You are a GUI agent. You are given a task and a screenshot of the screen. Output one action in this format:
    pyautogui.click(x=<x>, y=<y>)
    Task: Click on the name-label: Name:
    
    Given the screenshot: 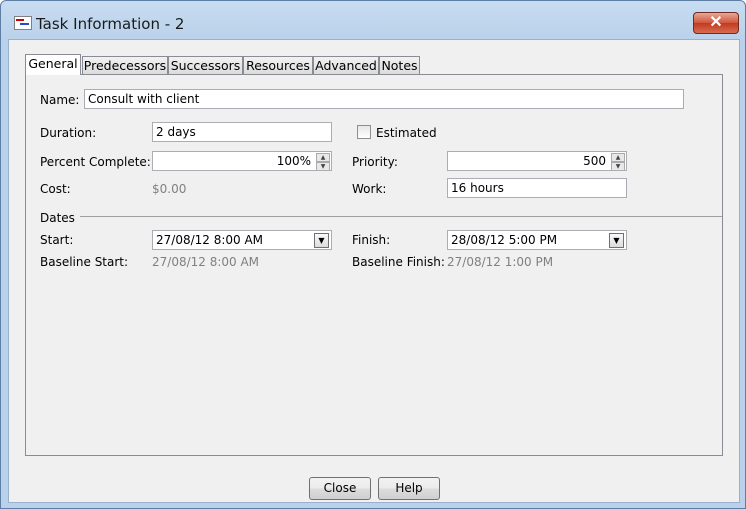 What is the action you would take?
    pyautogui.click(x=60, y=100)
    